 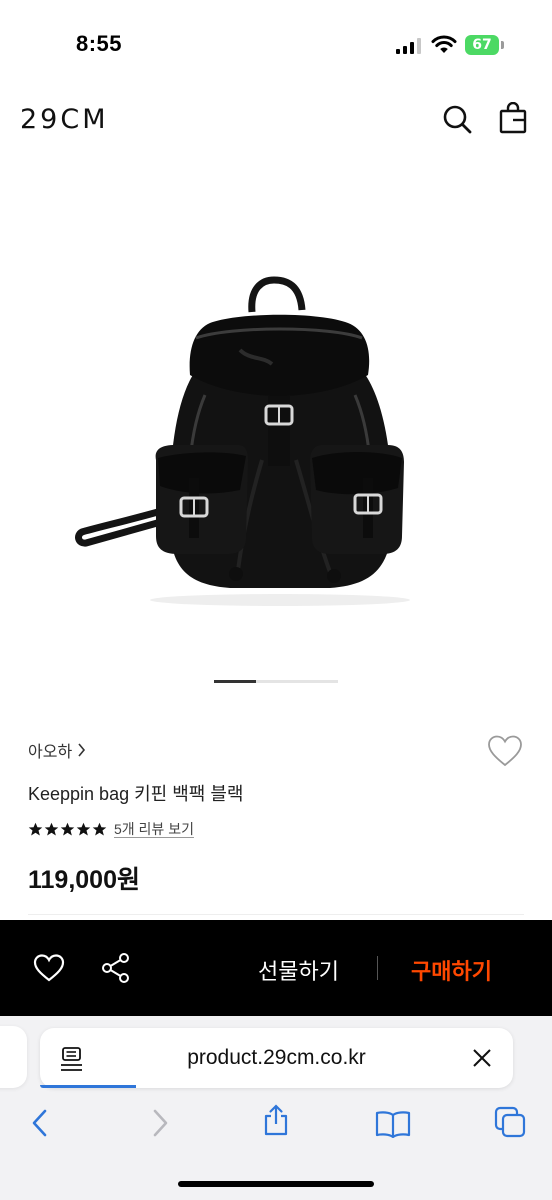 I want to click on forward-icon, so click(x=160, y=1123).